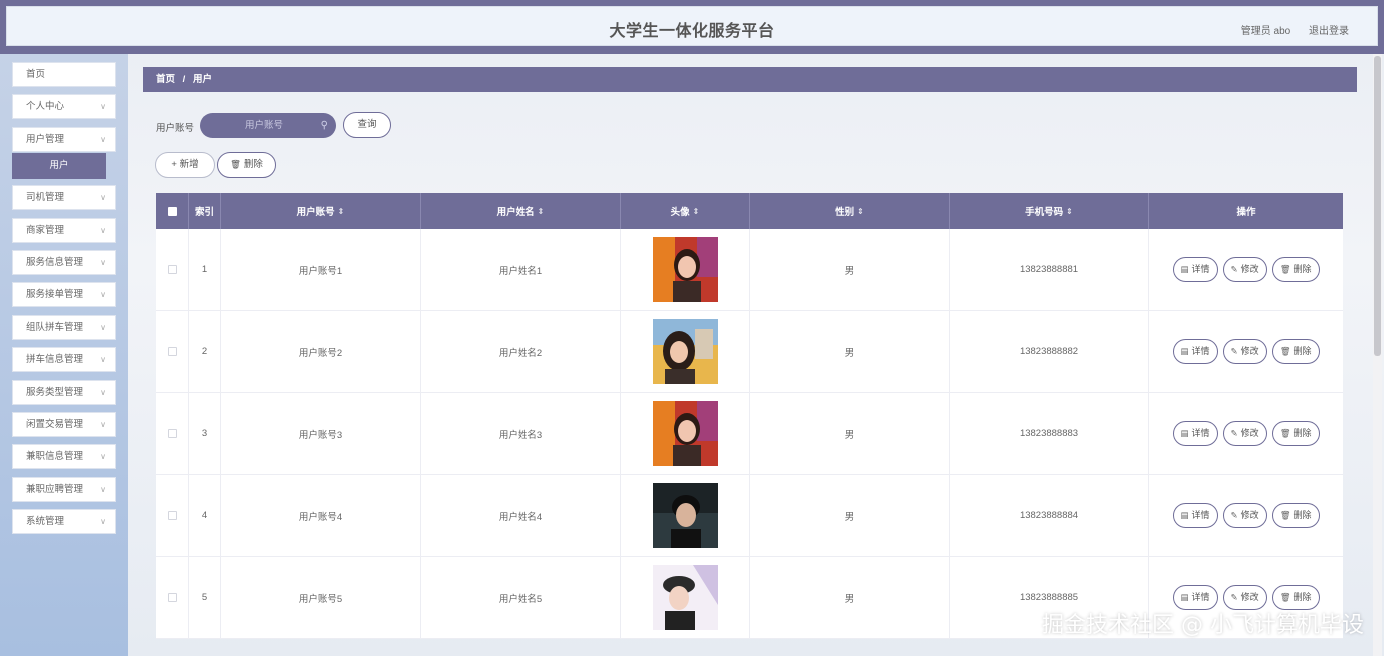 Image resolution: width=1384 pixels, height=656 pixels. I want to click on sidebar-subitem-users: 用户, so click(59, 166).